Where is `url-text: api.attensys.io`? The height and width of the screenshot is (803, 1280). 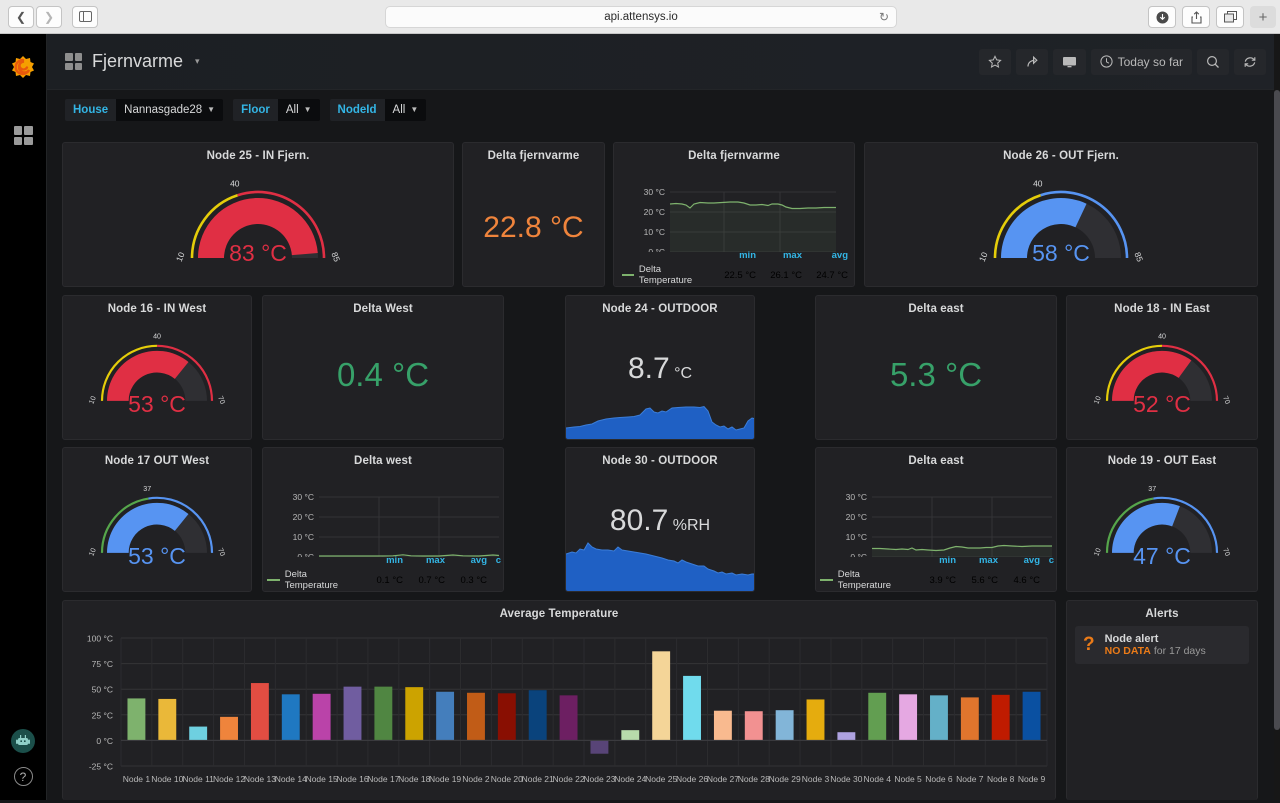 url-text: api.attensys.io is located at coordinates (641, 17).